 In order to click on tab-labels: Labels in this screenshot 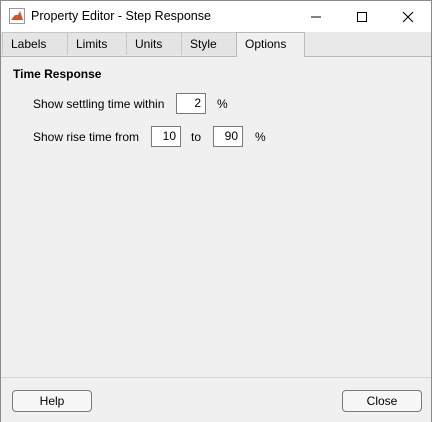, I will do `click(35, 43)`.